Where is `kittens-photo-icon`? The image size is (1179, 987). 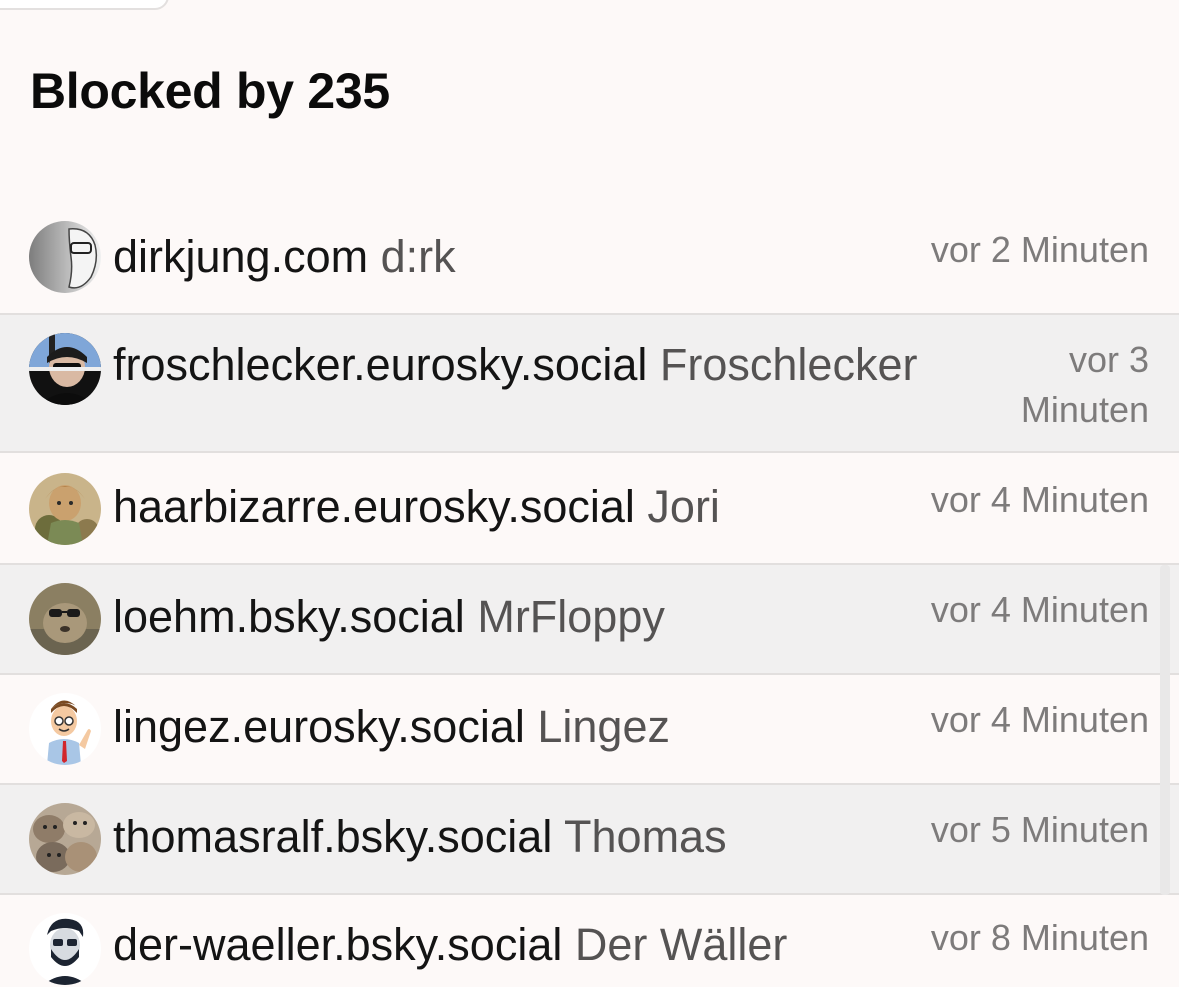 kittens-photo-icon is located at coordinates (65, 839).